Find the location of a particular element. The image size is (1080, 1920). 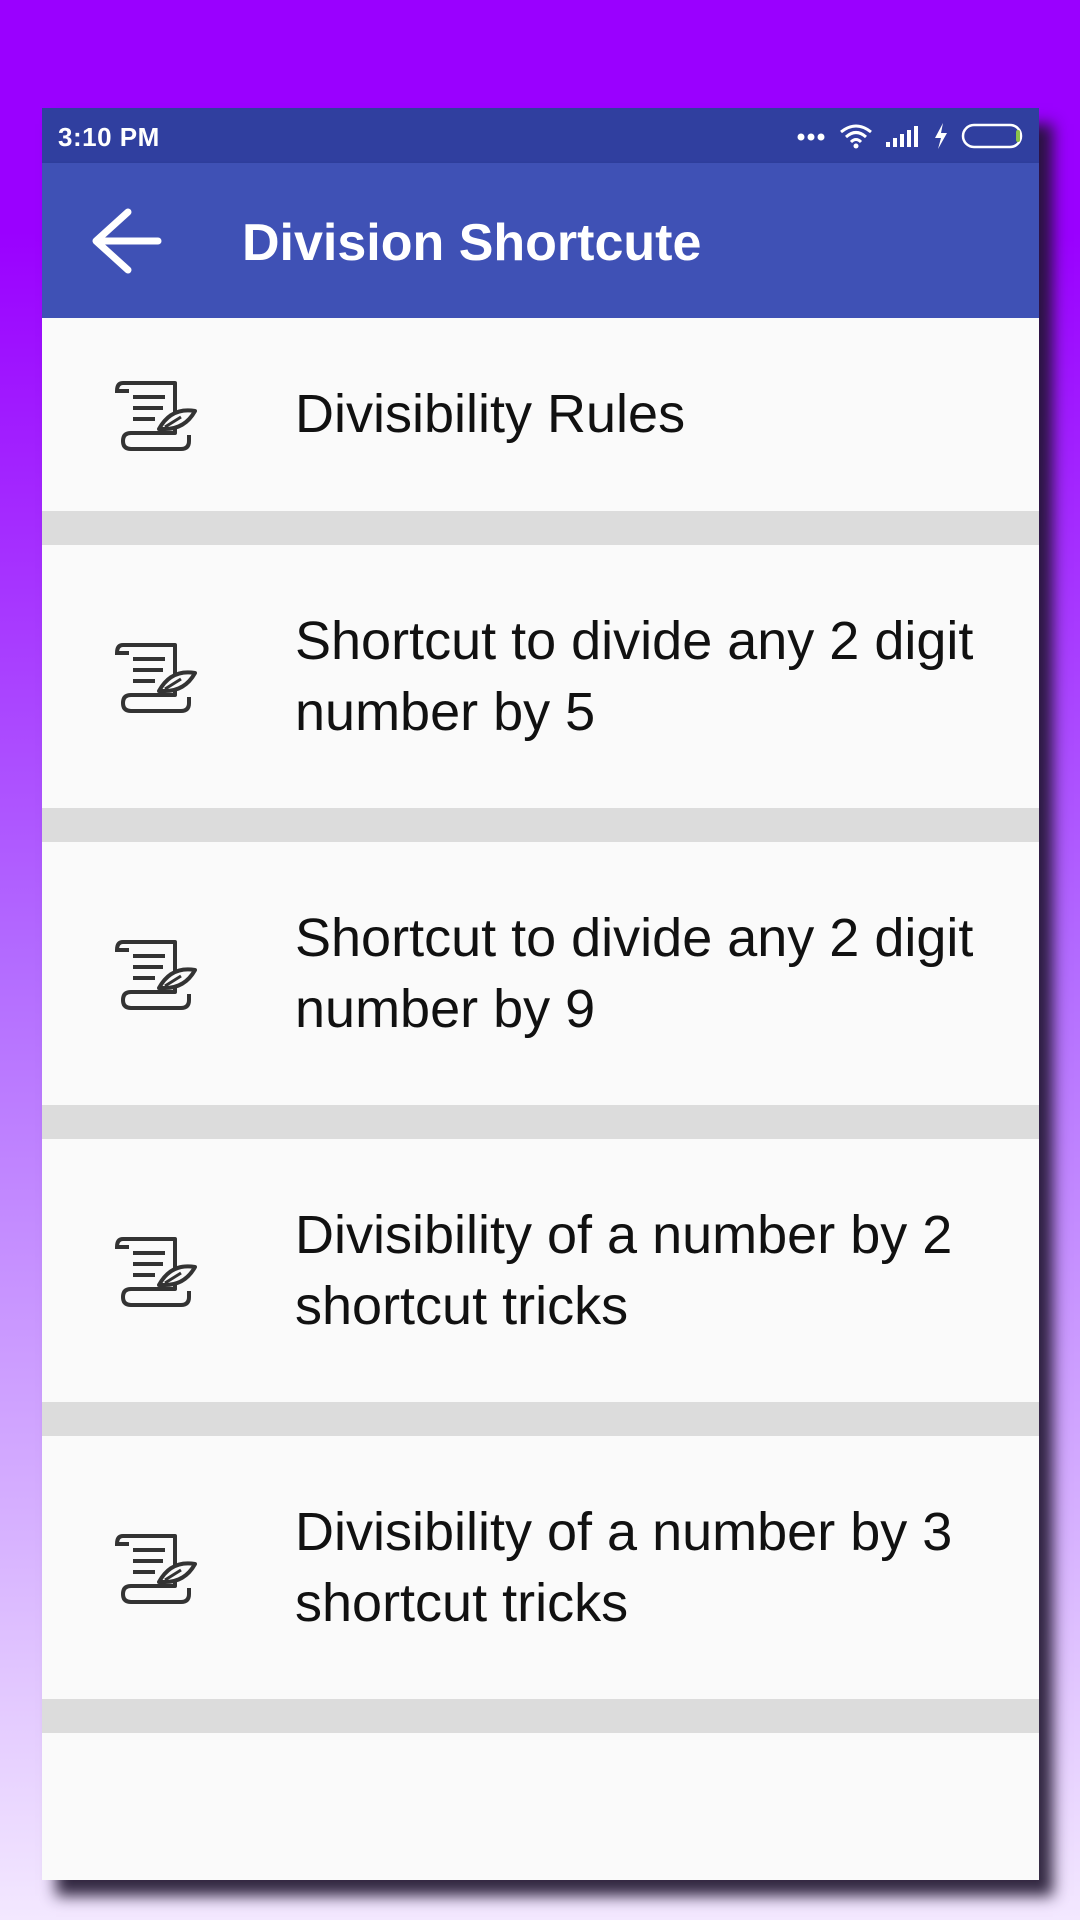

status-icons is located at coordinates (912, 136).